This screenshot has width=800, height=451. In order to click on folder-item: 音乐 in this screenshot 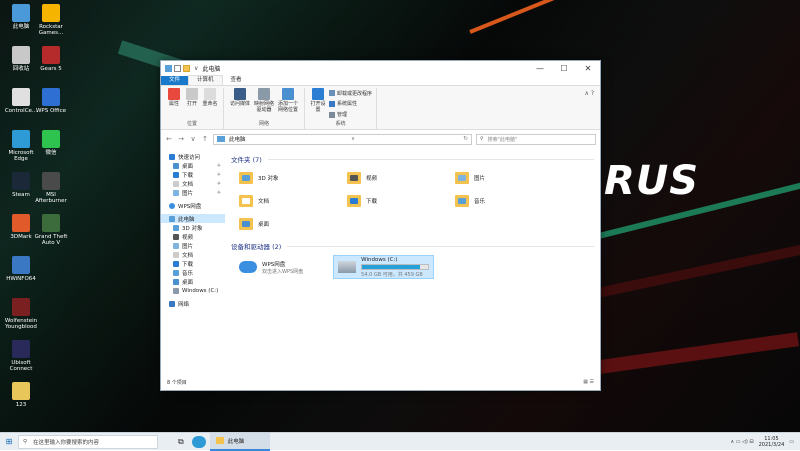, I will do `click(509, 200)`.